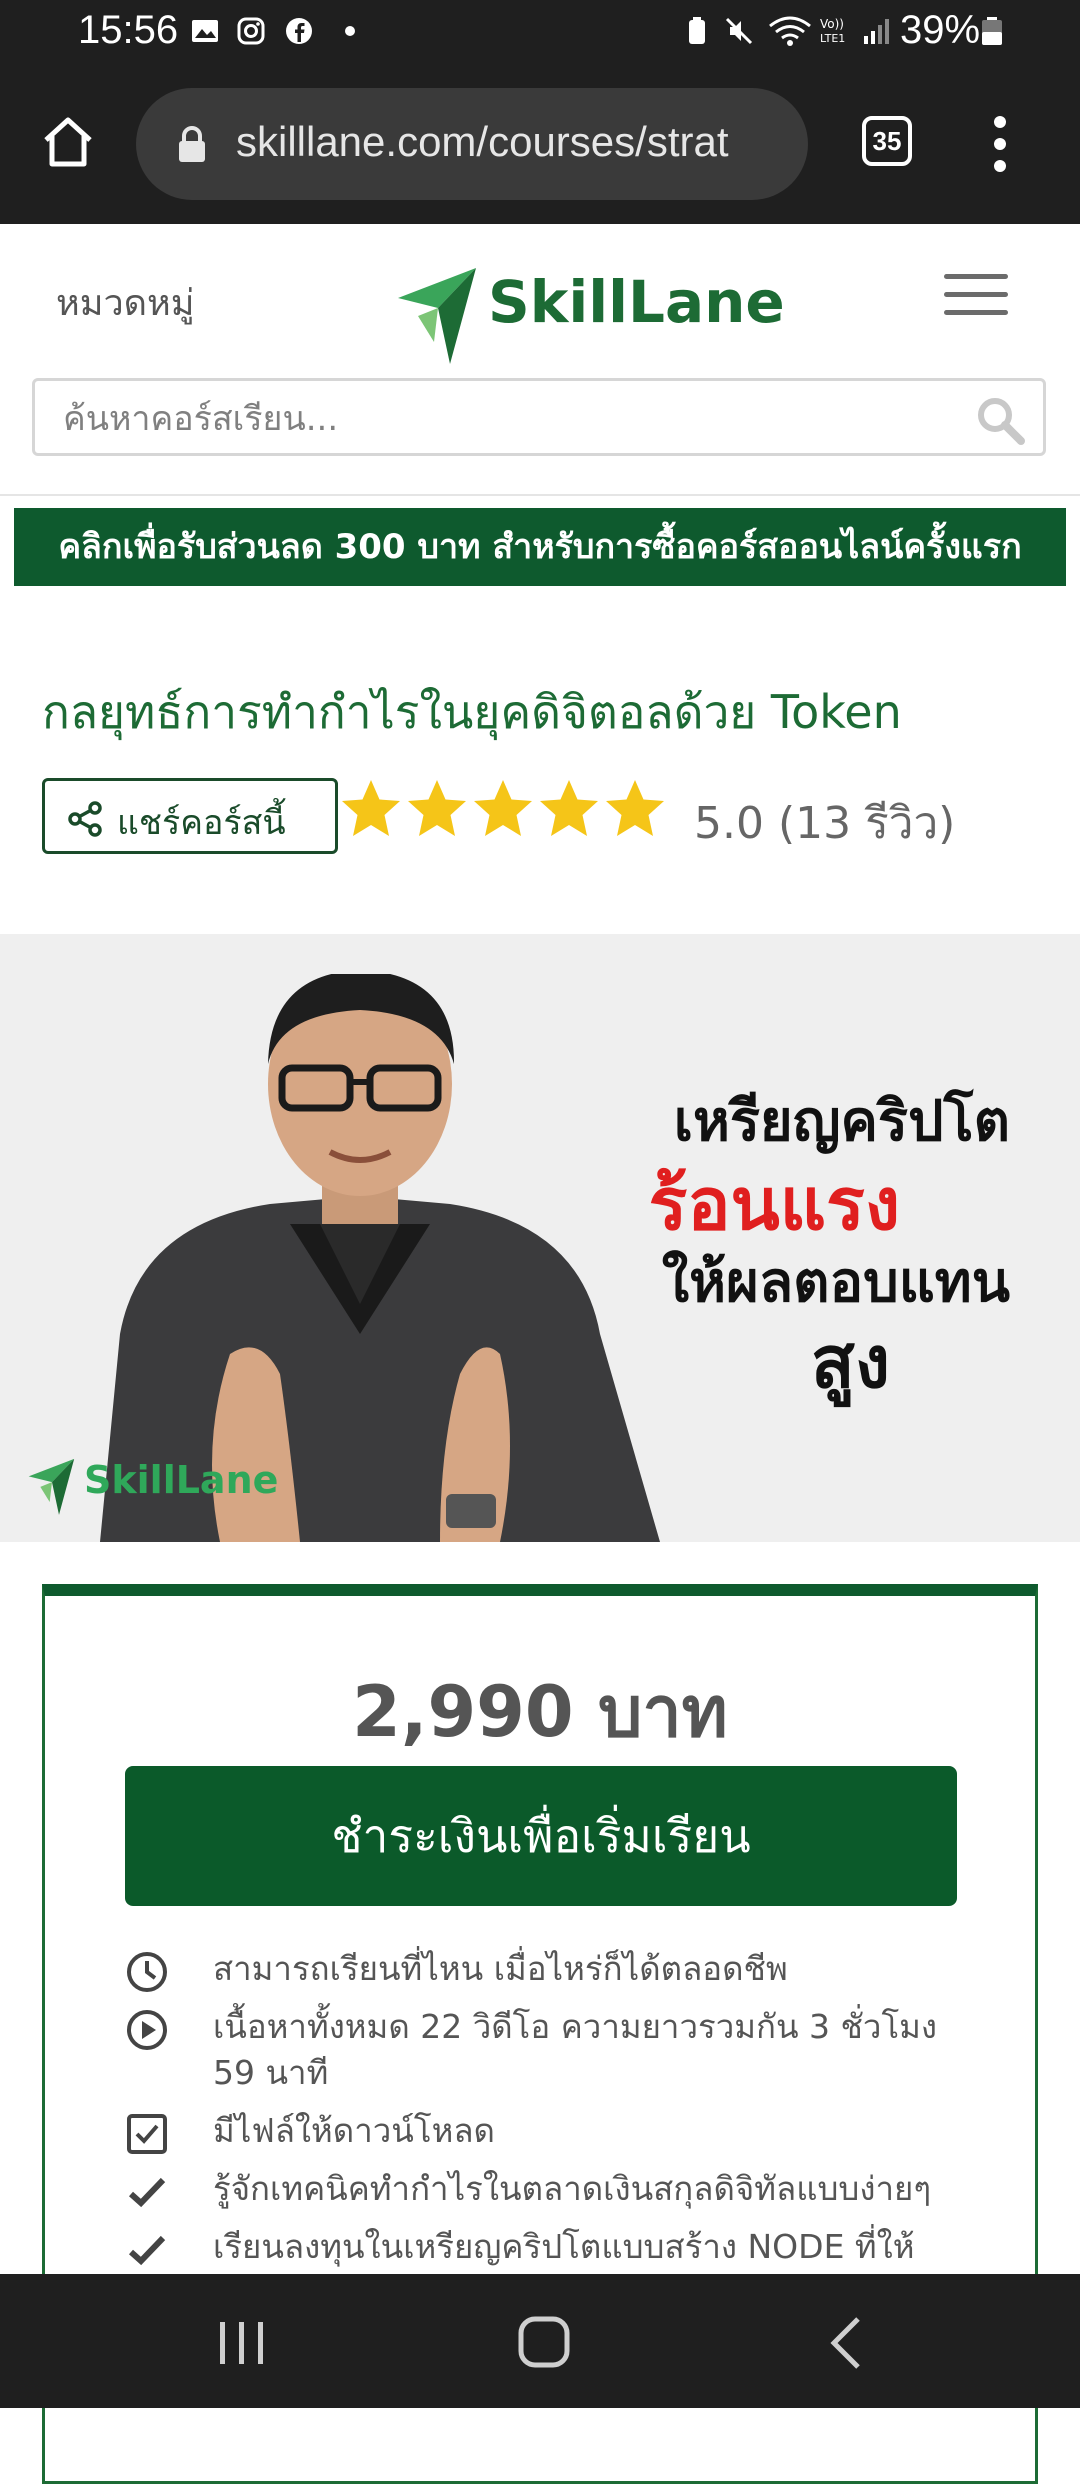 This screenshot has width=1080, height=2484. Describe the element at coordinates (790, 31) in the screenshot. I see `wifi-icon` at that location.